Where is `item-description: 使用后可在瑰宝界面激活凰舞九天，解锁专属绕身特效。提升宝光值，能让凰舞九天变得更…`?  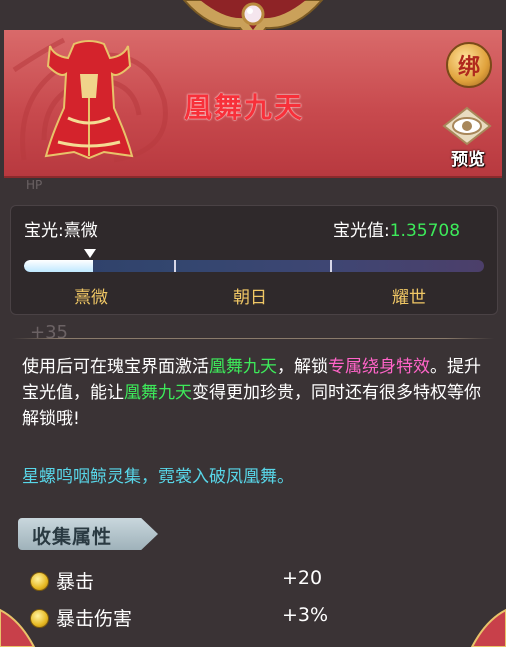
item-description: 使用后可在瑰宝界面激活凰舞九天，解锁专属绕身特效。提升宝光值，能让凰舞九天变得更… is located at coordinates (257, 393).